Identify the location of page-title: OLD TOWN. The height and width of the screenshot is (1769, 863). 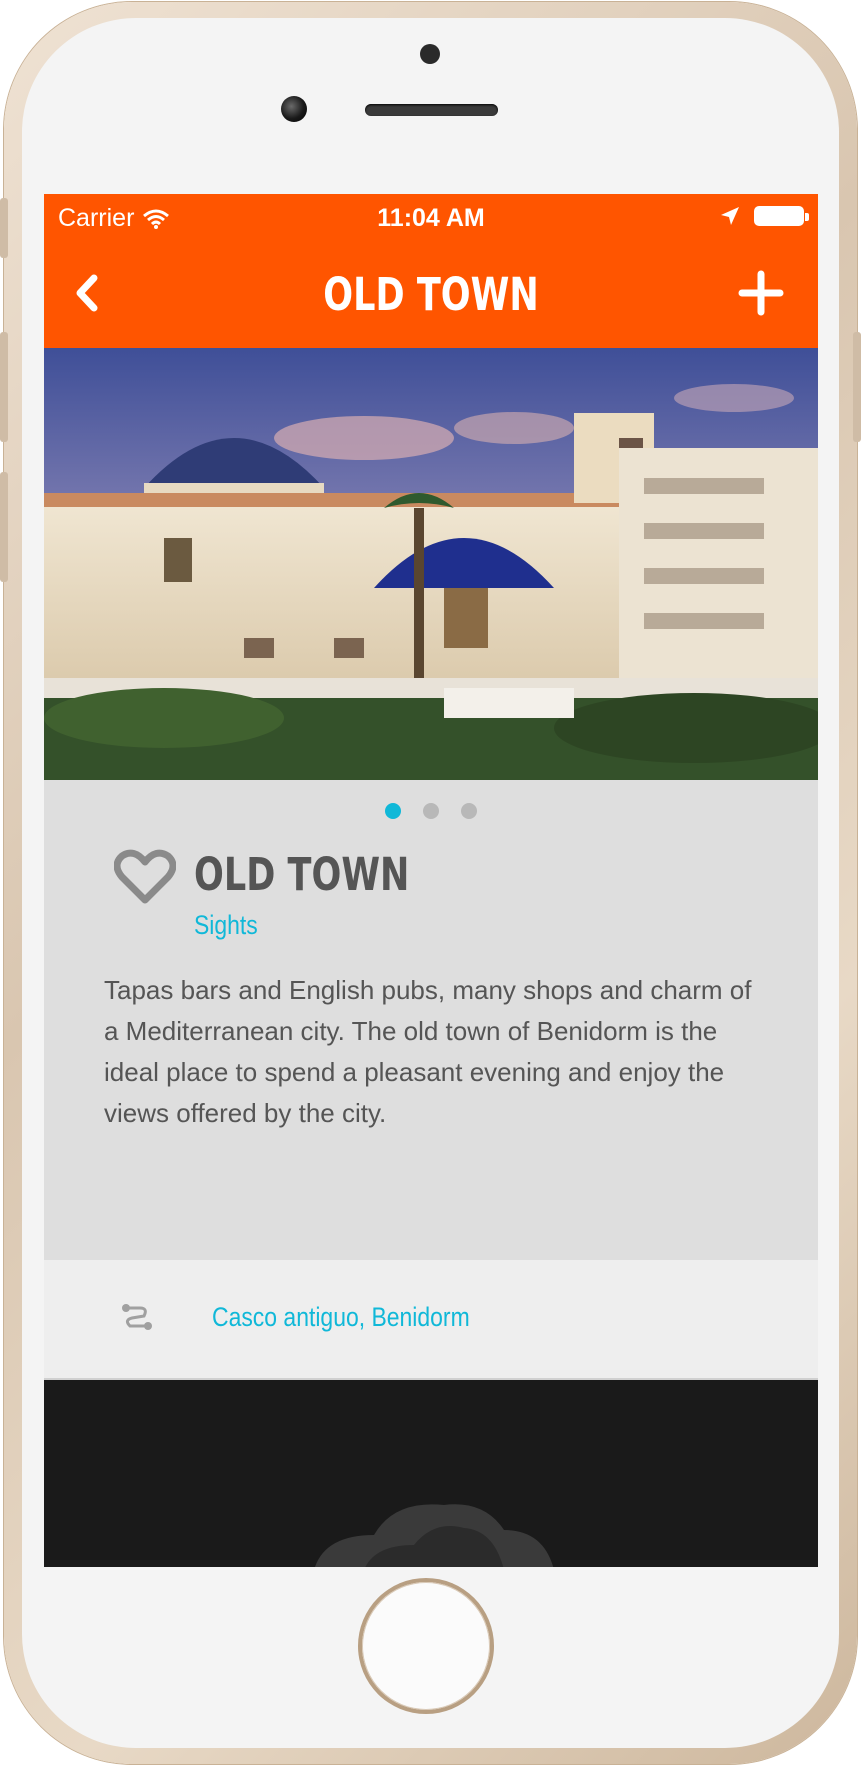
(431, 294).